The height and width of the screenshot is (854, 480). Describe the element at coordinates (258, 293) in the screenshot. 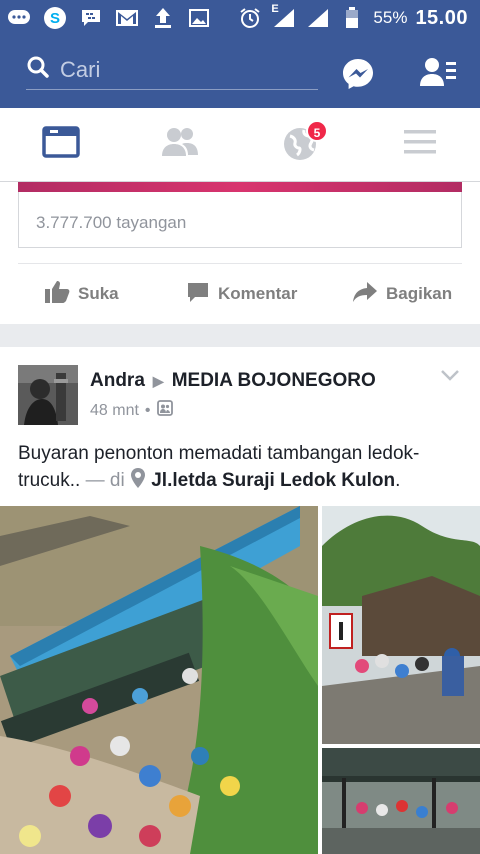

I see `comment-label: Komentar` at that location.